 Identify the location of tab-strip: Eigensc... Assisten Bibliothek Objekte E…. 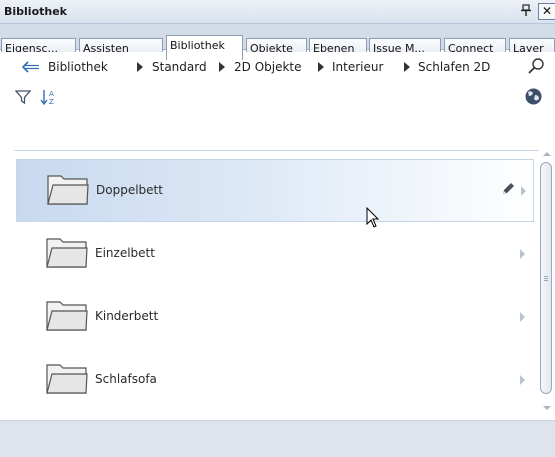
(277, 42).